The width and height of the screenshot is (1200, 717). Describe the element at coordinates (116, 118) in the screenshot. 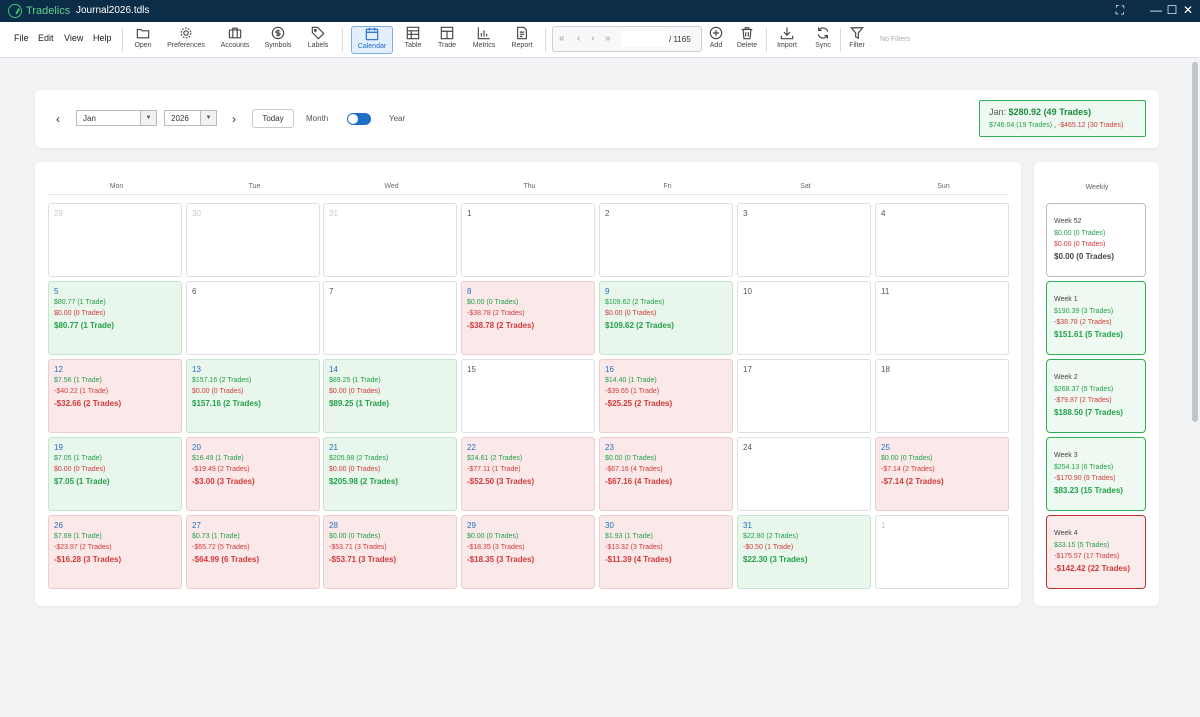

I see `month-select: Jan ▼` at that location.